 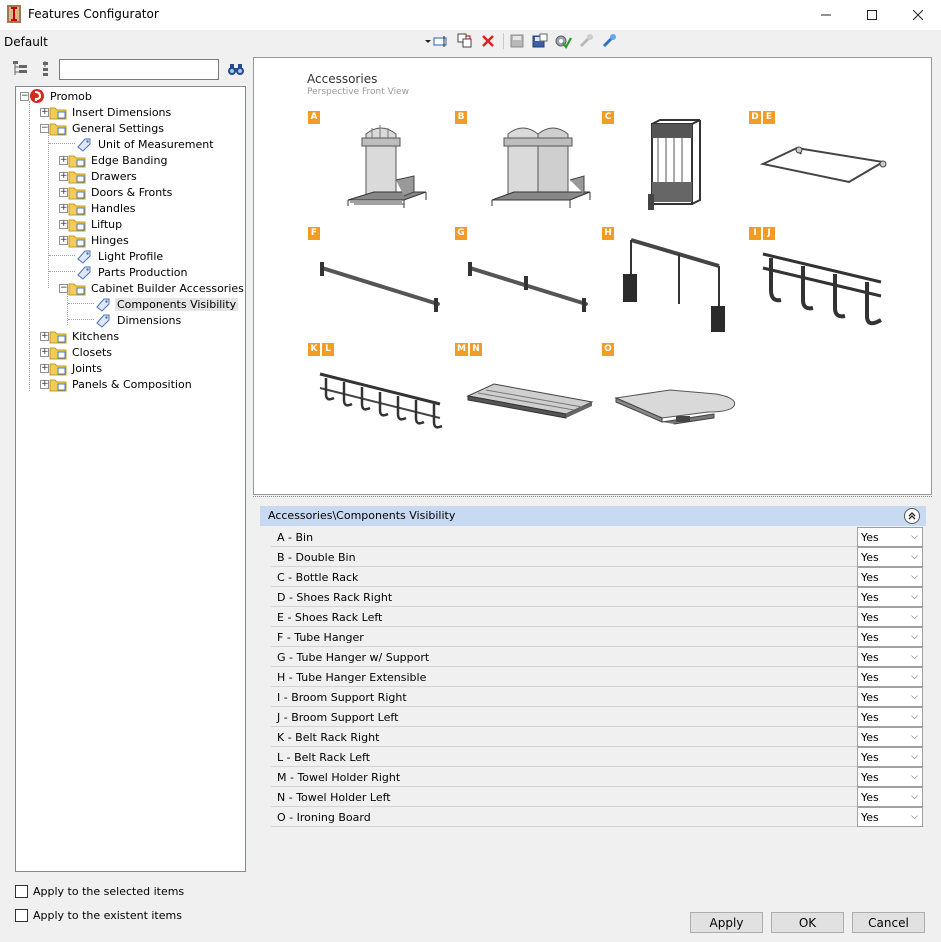 What do you see at coordinates (540, 41) in the screenshot?
I see `save-as-icon` at bounding box center [540, 41].